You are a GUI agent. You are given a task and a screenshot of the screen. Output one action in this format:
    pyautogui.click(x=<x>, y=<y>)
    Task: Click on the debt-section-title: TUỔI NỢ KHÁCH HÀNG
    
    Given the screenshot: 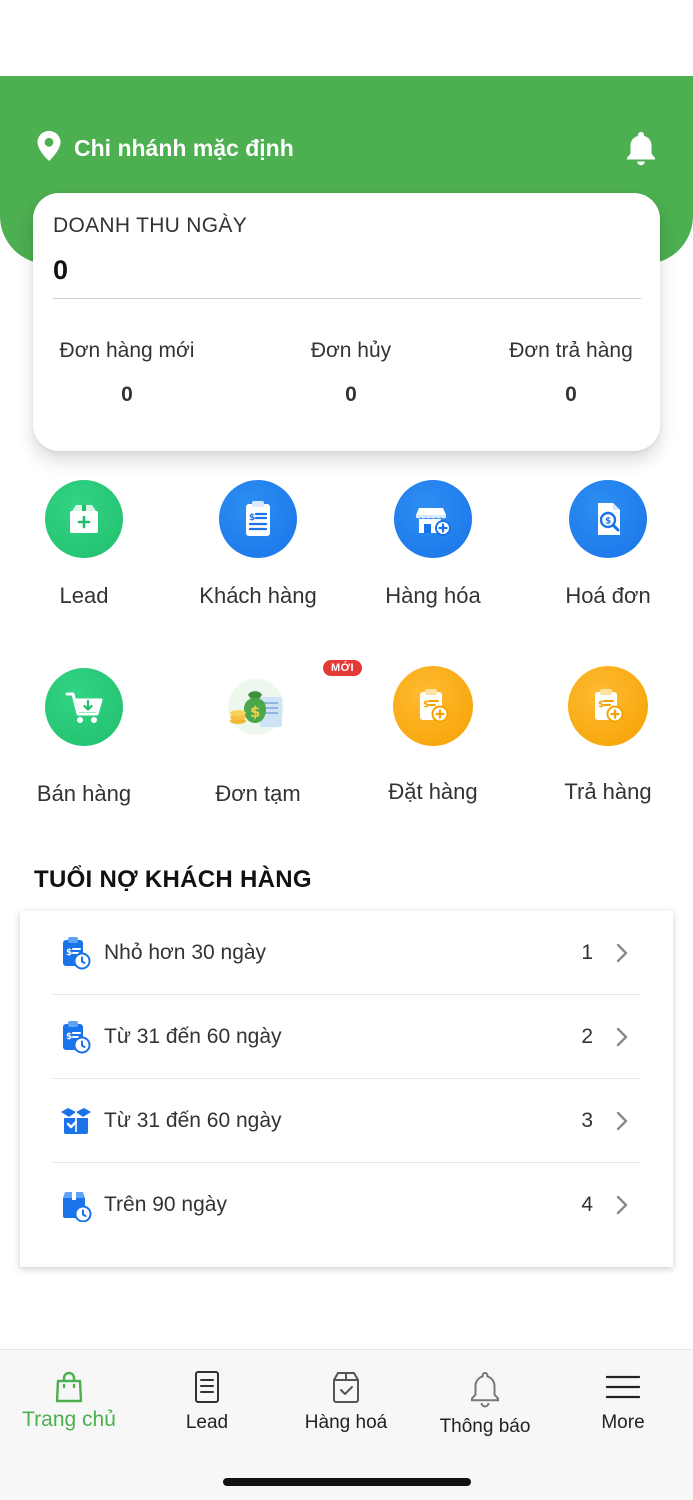 What is the action you would take?
    pyautogui.click(x=173, y=879)
    